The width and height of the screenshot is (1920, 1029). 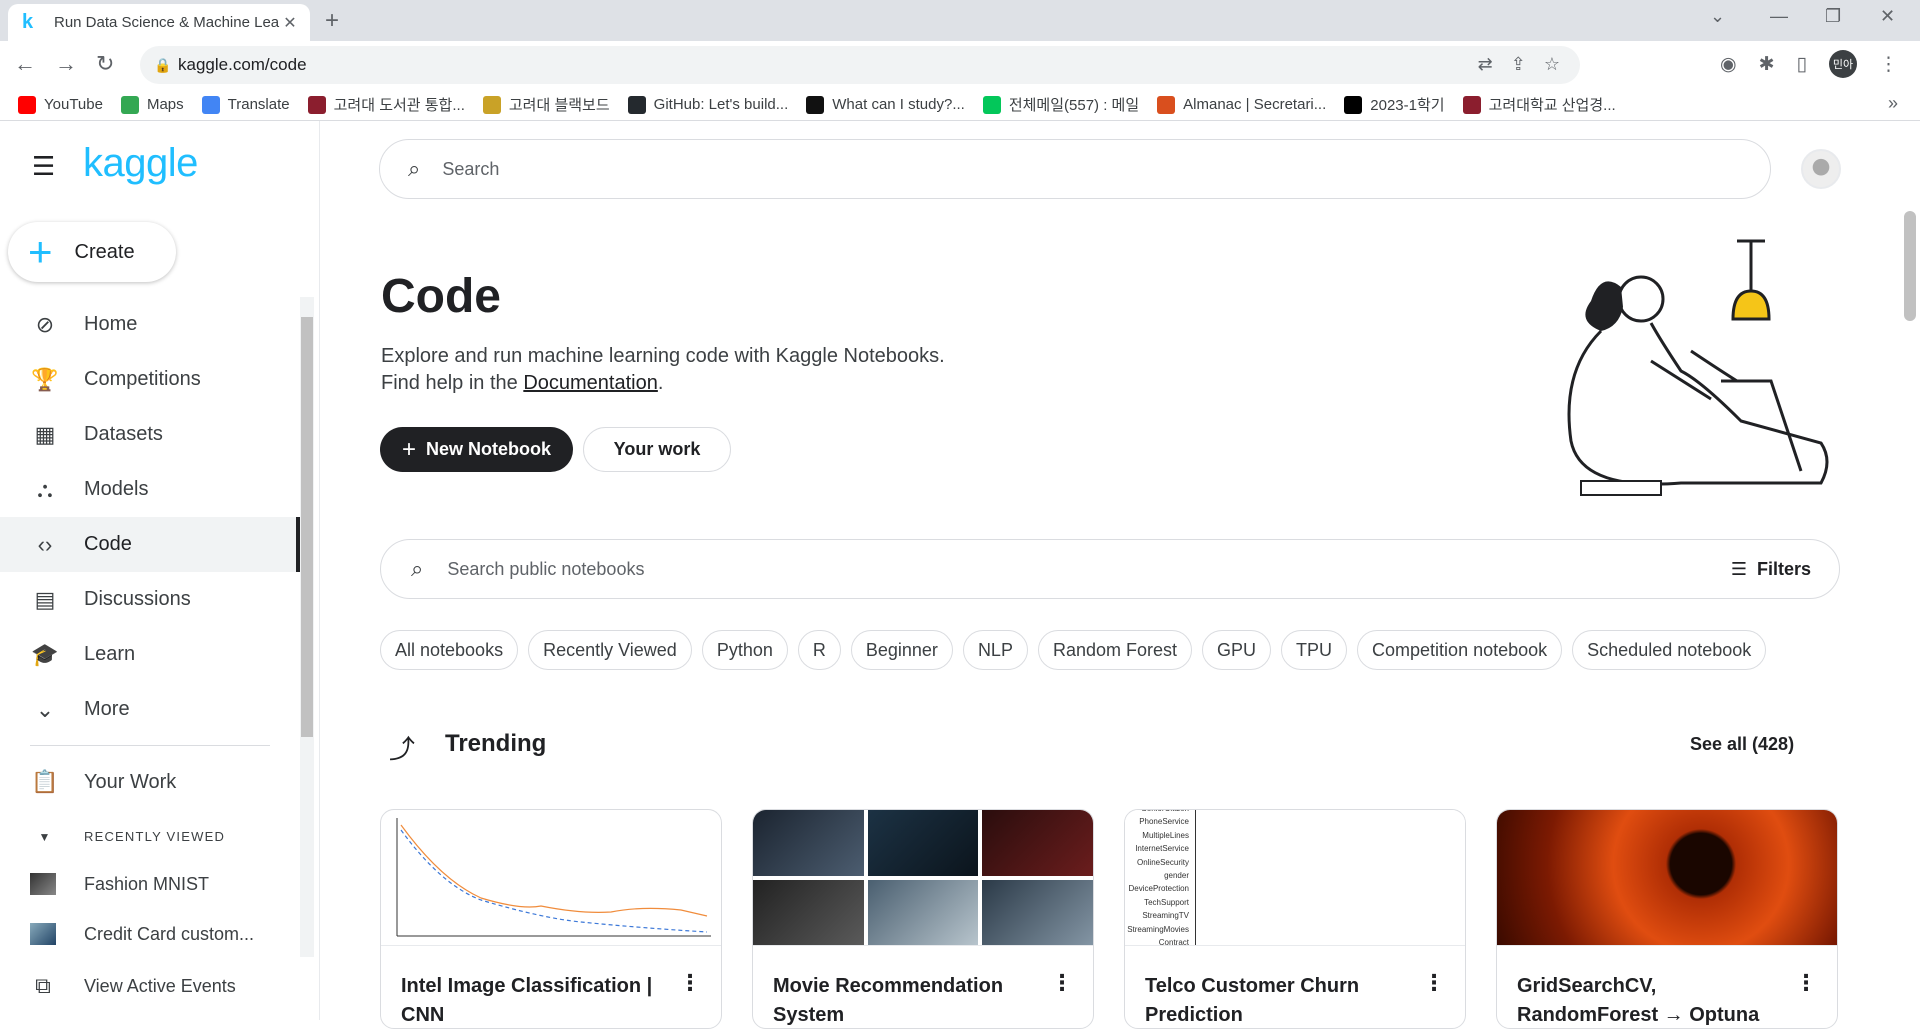 What do you see at coordinates (150, 709) in the screenshot?
I see `sidebar-item-more: ⌄ More` at bounding box center [150, 709].